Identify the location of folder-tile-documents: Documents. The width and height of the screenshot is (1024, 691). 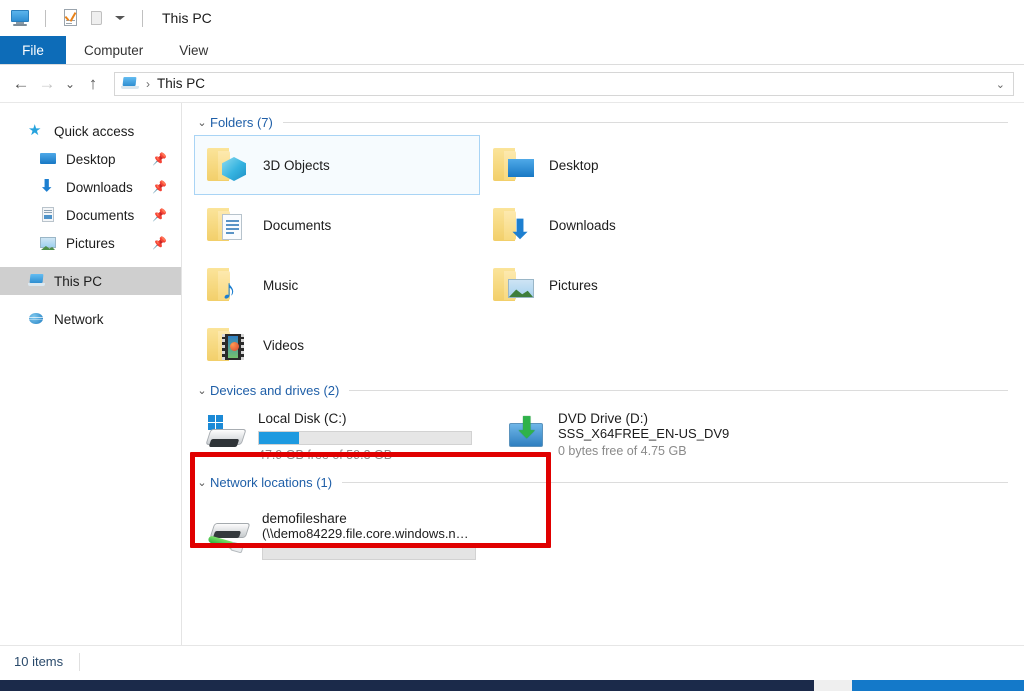
(337, 225).